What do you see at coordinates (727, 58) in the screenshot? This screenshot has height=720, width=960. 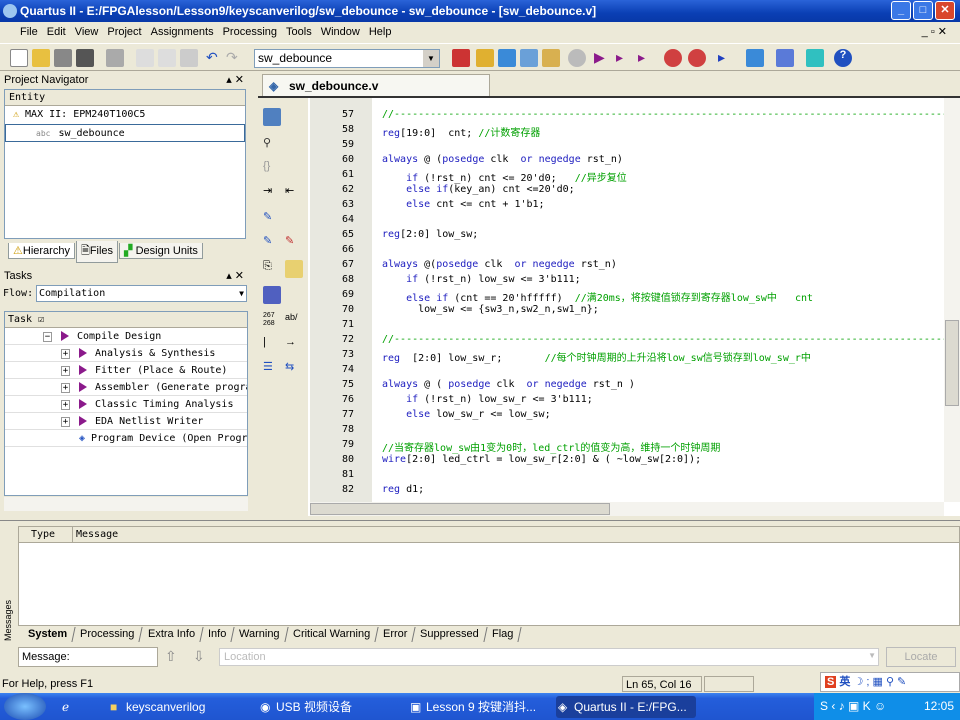 I see `simulator-icon: ▸` at bounding box center [727, 58].